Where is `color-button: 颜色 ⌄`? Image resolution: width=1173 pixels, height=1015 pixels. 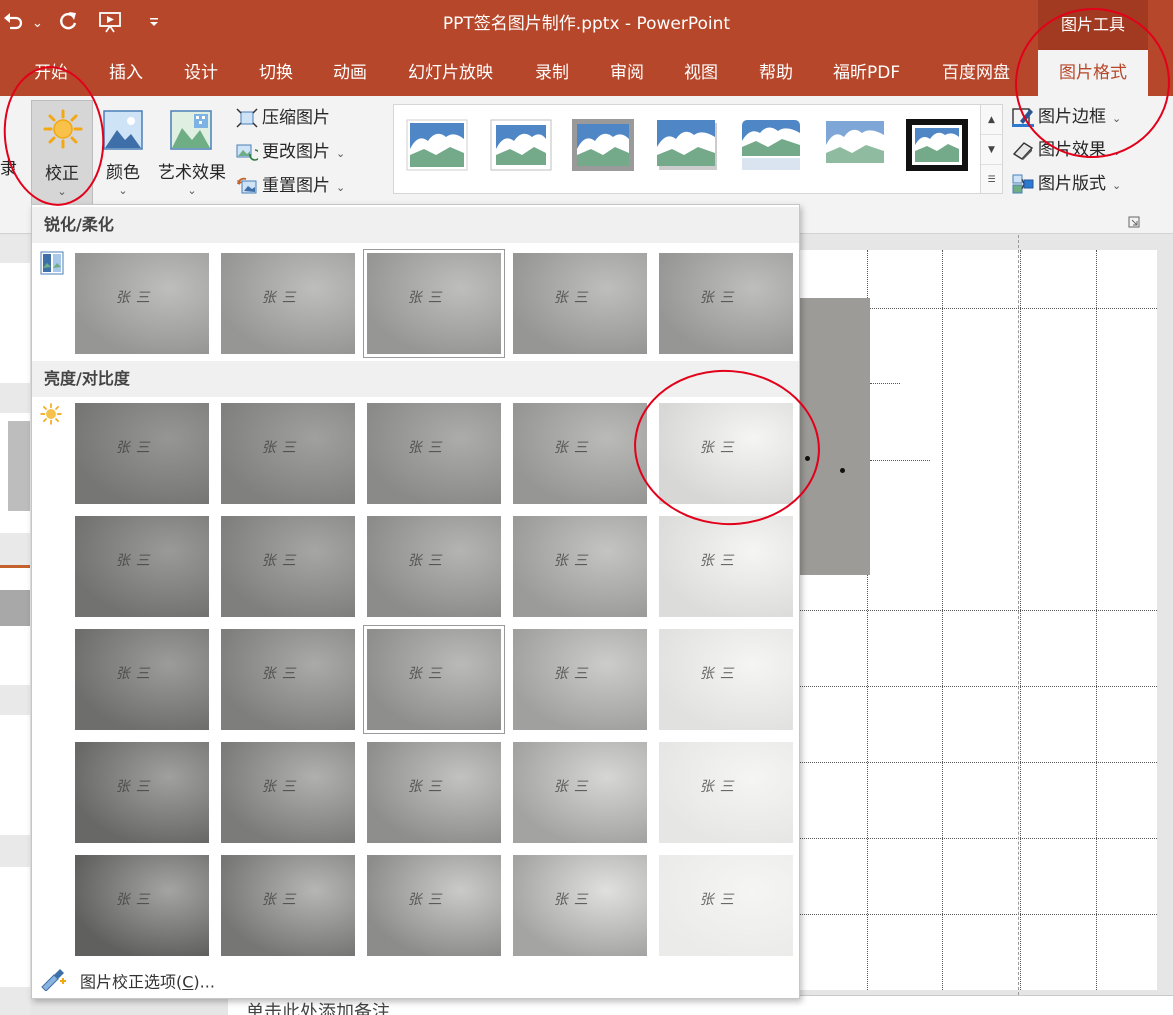
color-button: 颜色 ⌄ is located at coordinates (123, 154).